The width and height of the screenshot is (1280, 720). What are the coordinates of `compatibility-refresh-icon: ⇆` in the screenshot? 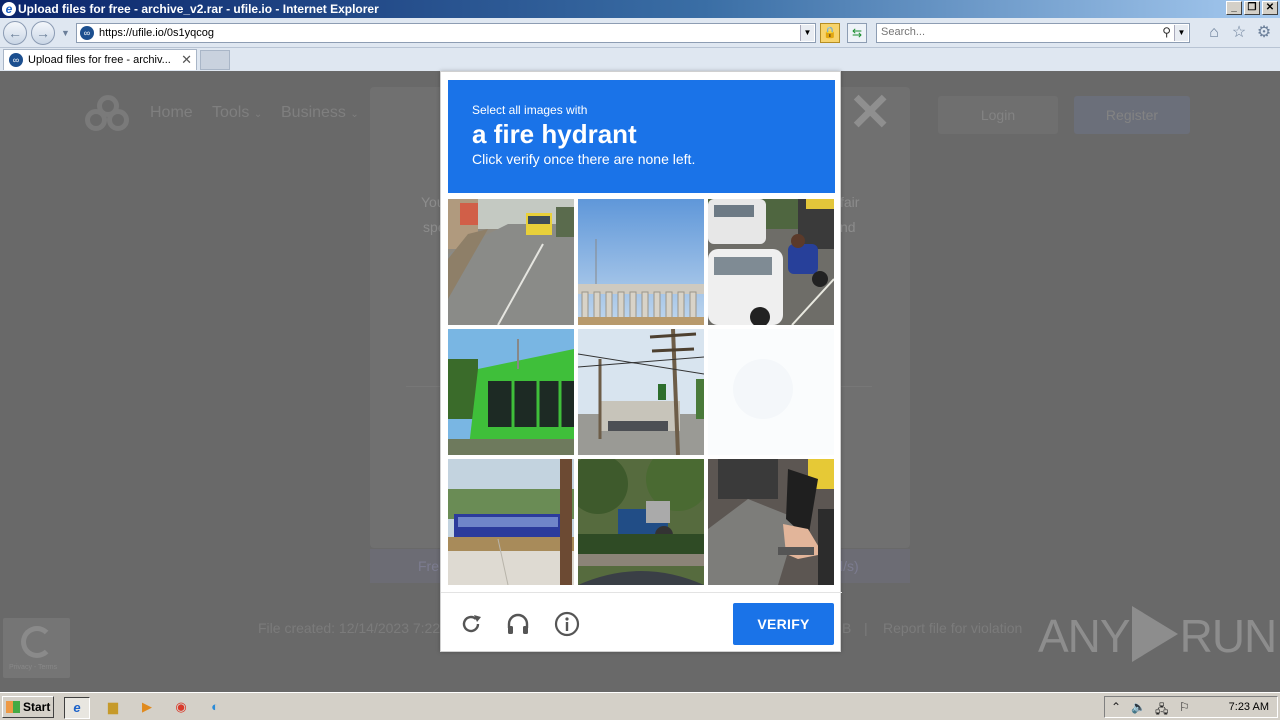 It's located at (857, 33).